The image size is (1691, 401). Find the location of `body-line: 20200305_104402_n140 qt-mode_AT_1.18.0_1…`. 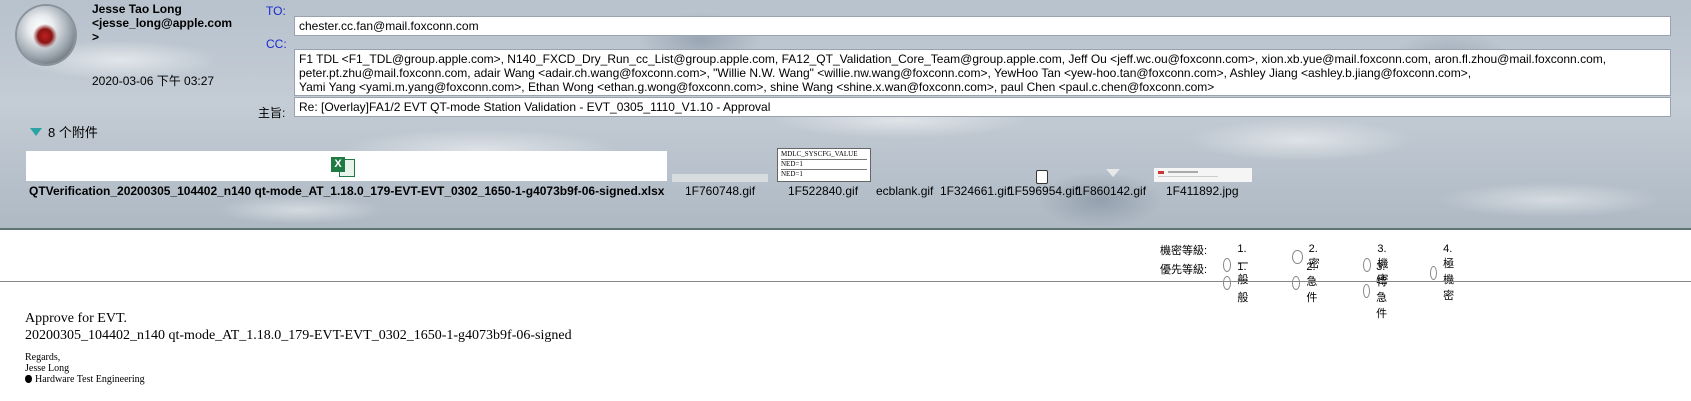

body-line: 20200305_104402_n140 qt-mode_AT_1.18.0_1… is located at coordinates (298, 335).